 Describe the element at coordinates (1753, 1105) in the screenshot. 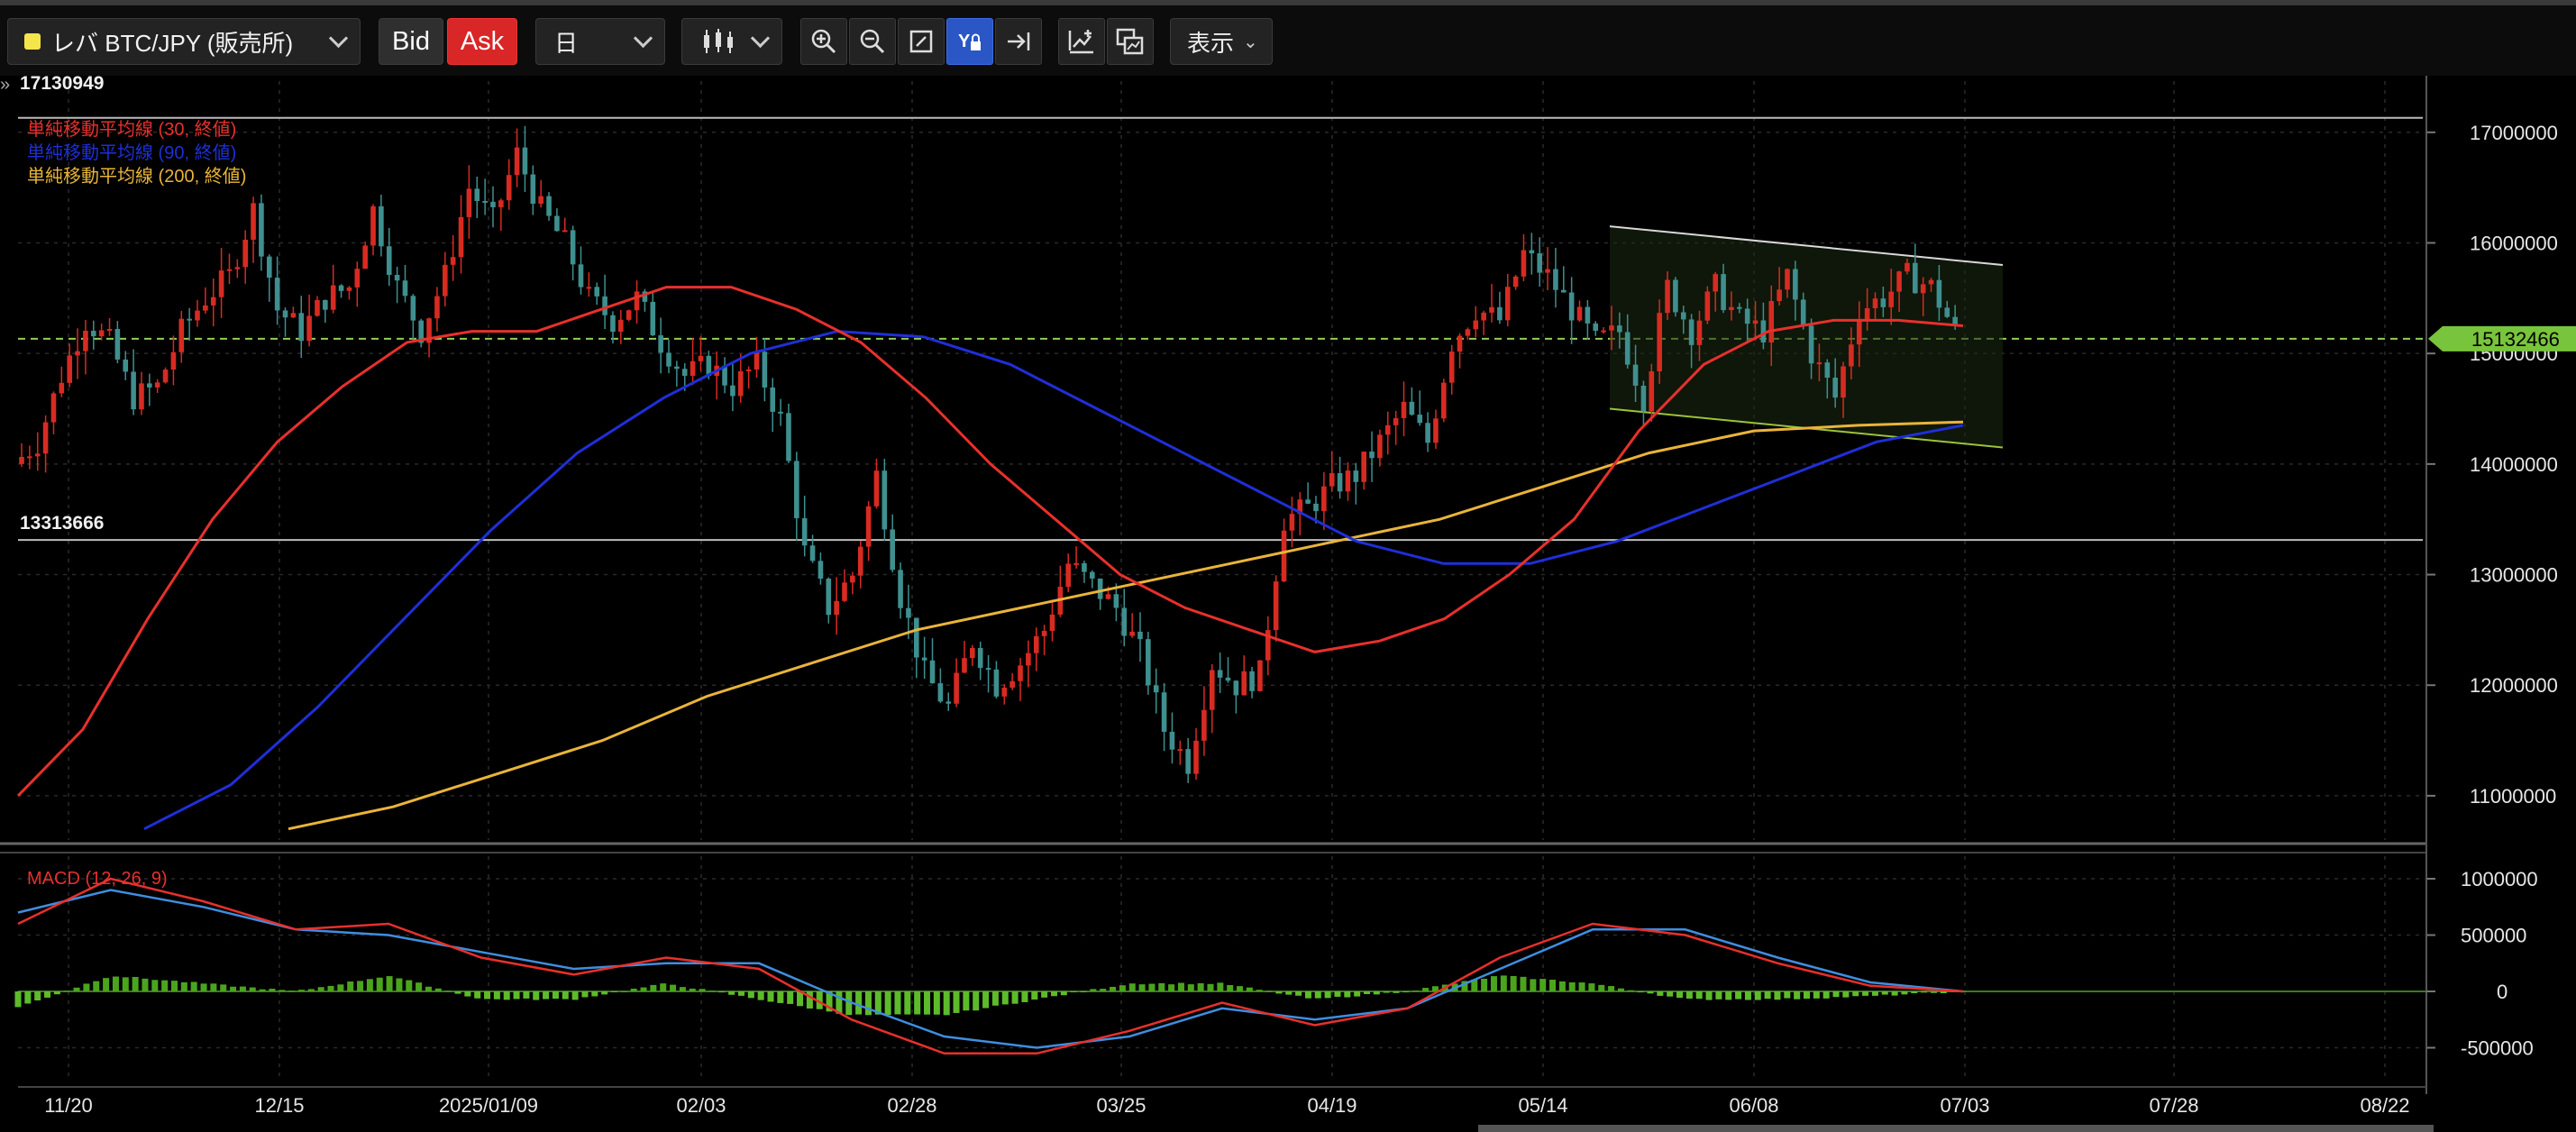

I see `time-axis-label: 06/08` at that location.